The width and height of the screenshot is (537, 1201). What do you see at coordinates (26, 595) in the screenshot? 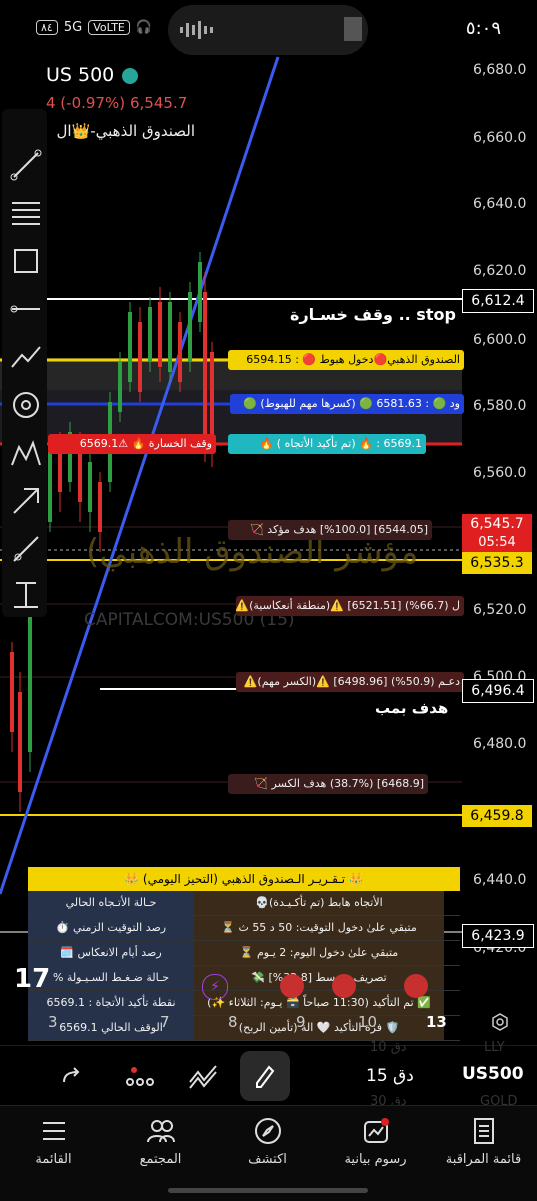
I see `measure-tool-icon` at bounding box center [26, 595].